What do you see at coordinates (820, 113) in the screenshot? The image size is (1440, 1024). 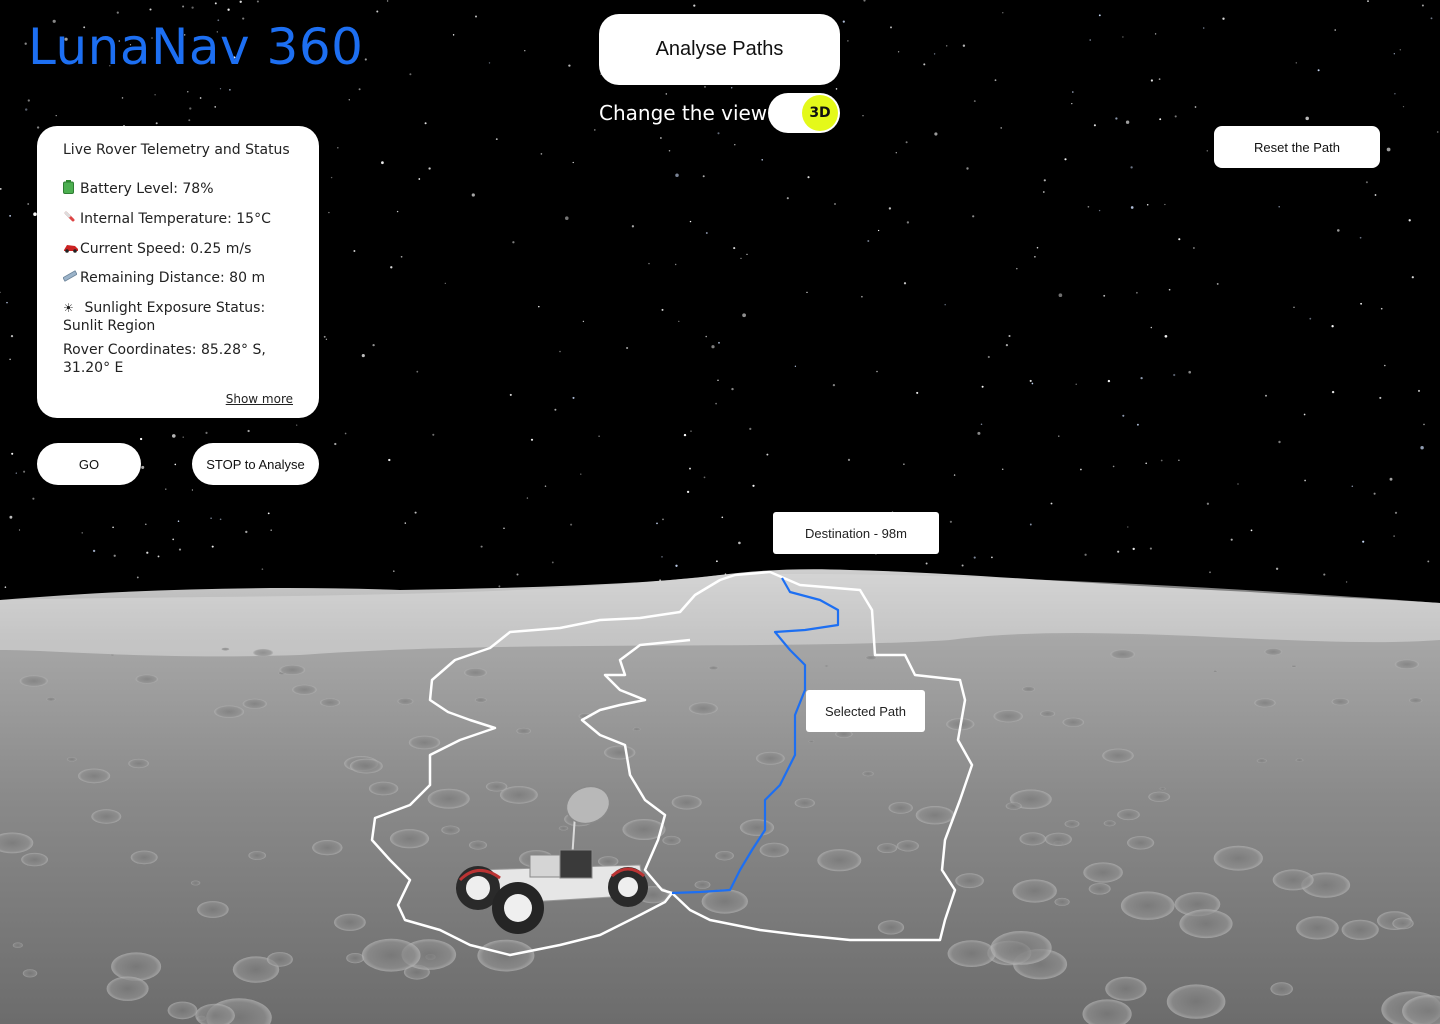 I see `view-mode-knob: 3D` at bounding box center [820, 113].